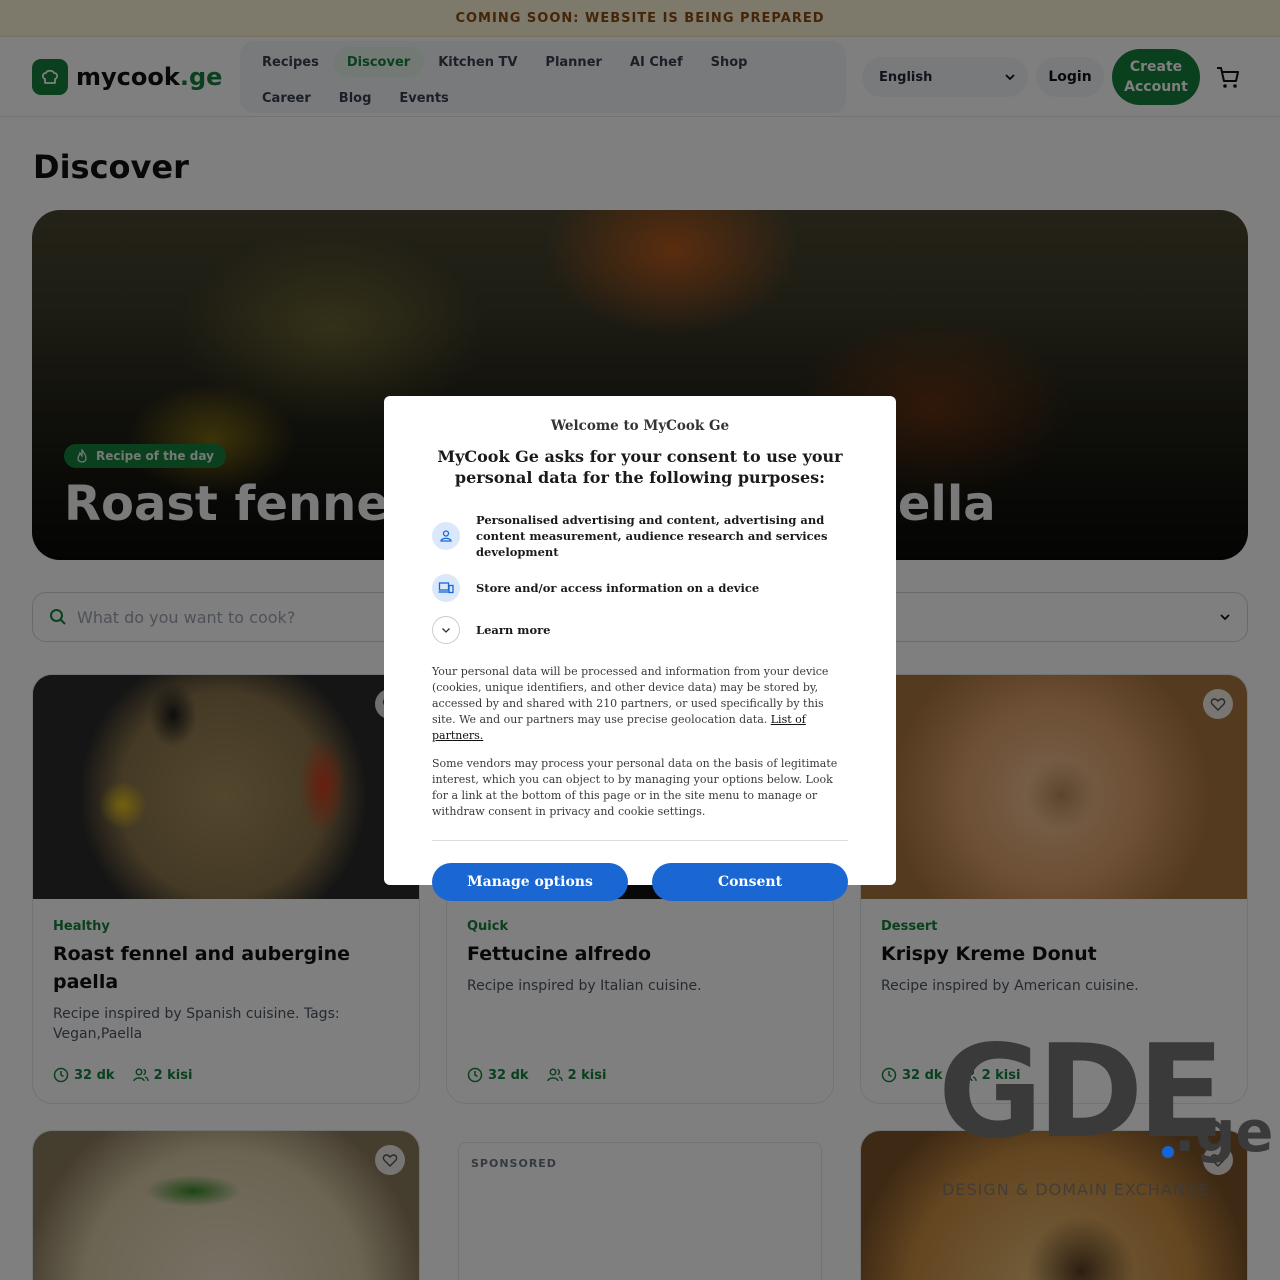 The height and width of the screenshot is (1280, 1280). I want to click on consent-buttons: Manage options Consent, so click(640, 882).